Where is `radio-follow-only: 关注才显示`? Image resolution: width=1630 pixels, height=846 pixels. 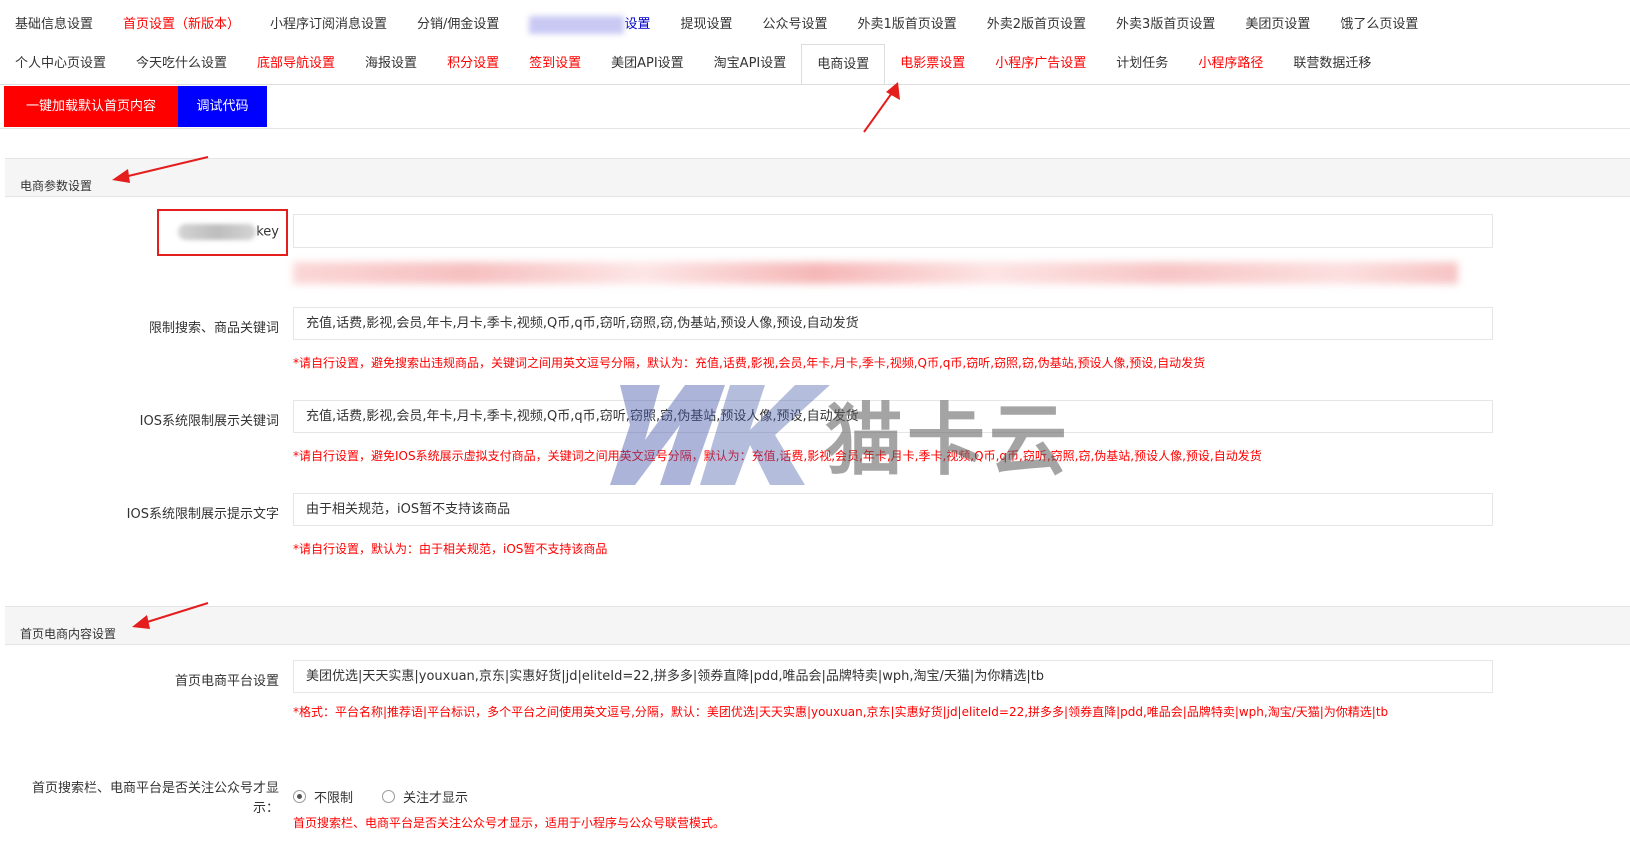 radio-follow-only: 关注才显示 is located at coordinates (425, 796).